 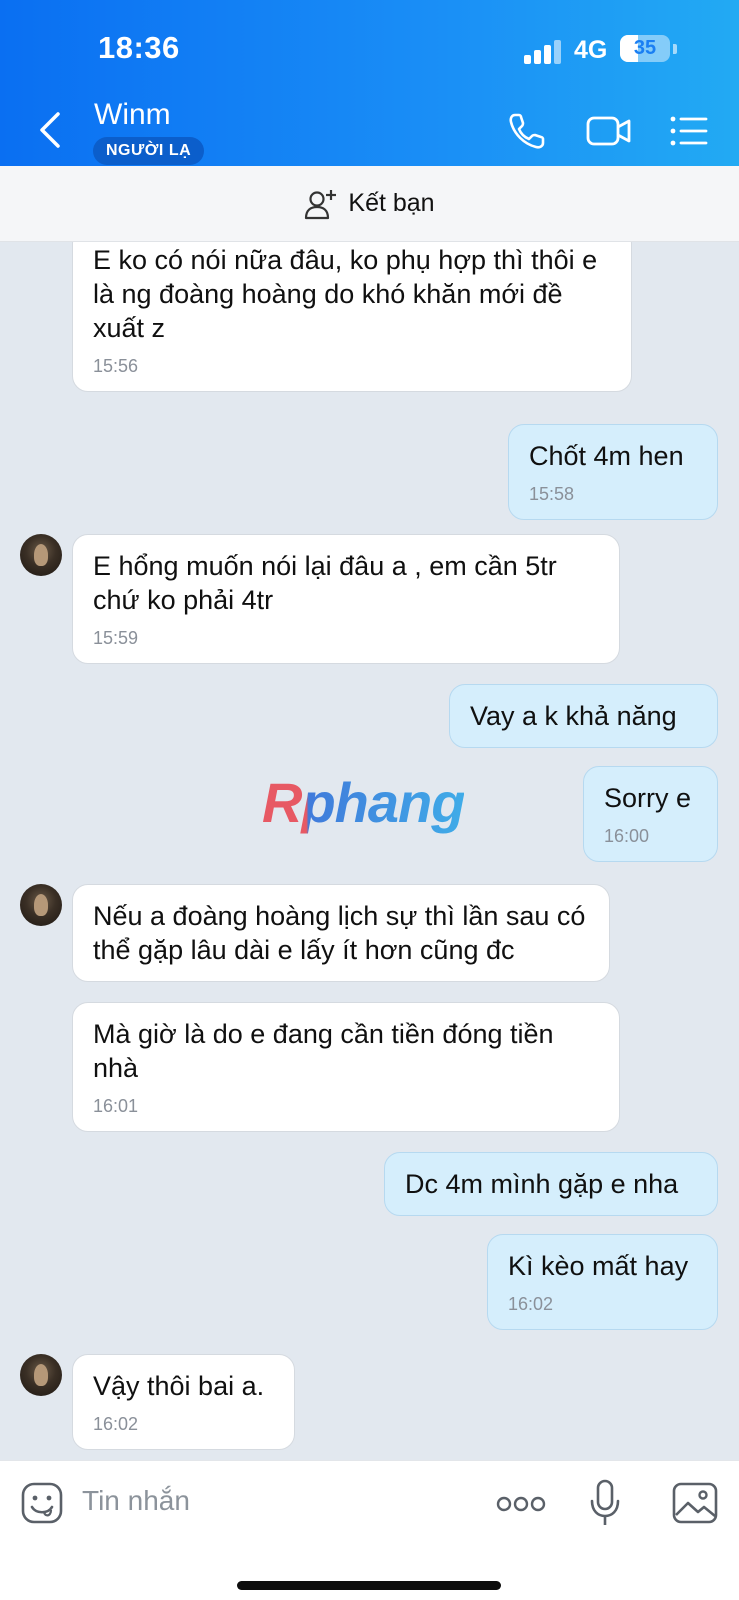 I want to click on image-icon, so click(x=695, y=1503).